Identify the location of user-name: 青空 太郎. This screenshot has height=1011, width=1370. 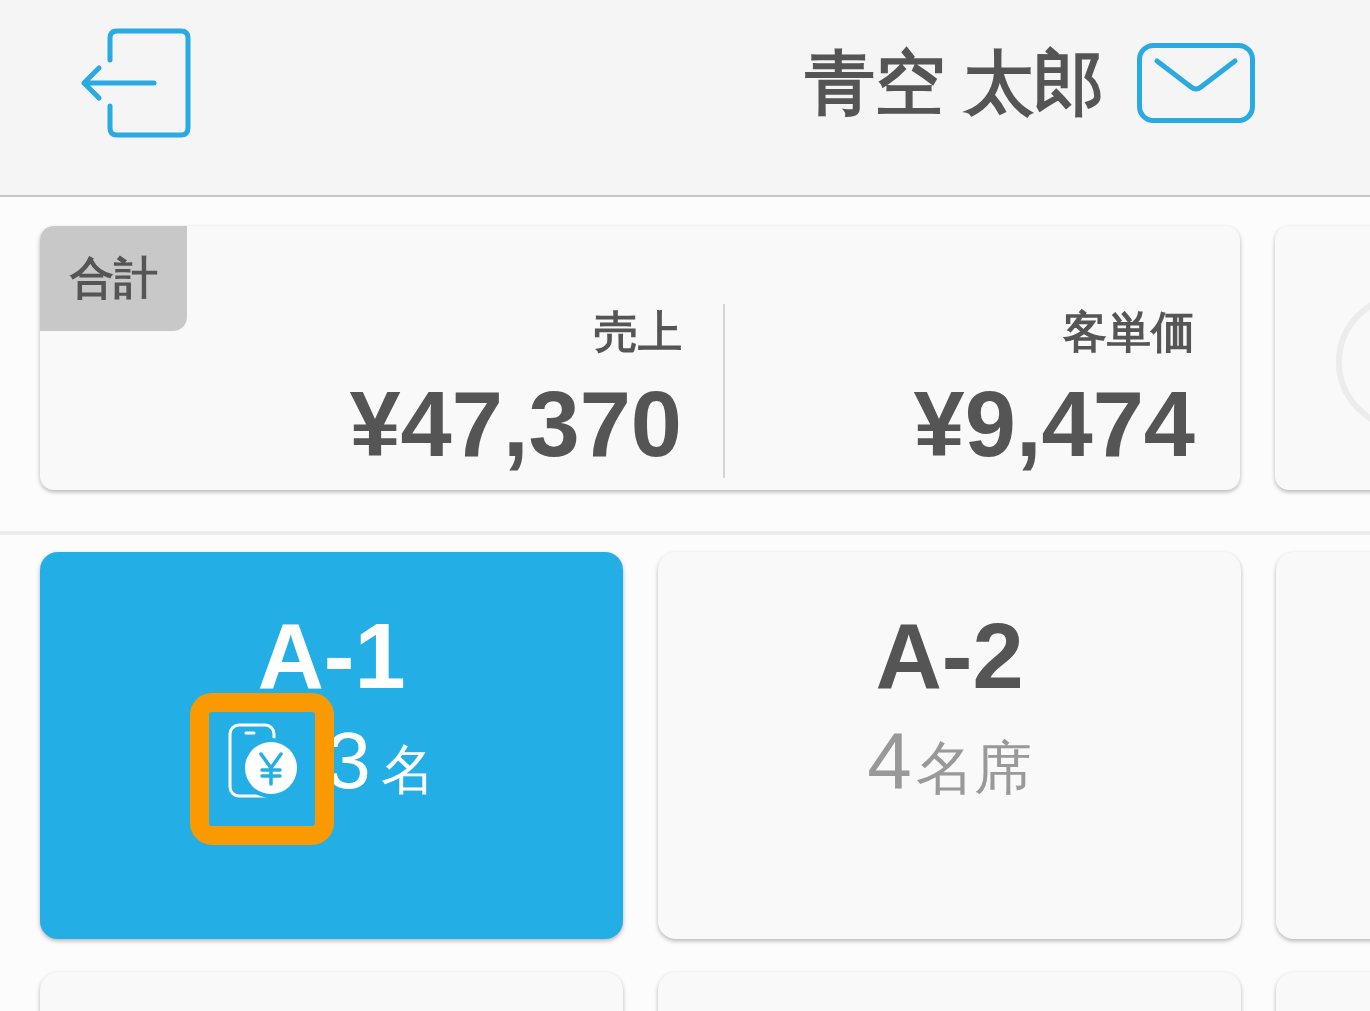
(954, 82).